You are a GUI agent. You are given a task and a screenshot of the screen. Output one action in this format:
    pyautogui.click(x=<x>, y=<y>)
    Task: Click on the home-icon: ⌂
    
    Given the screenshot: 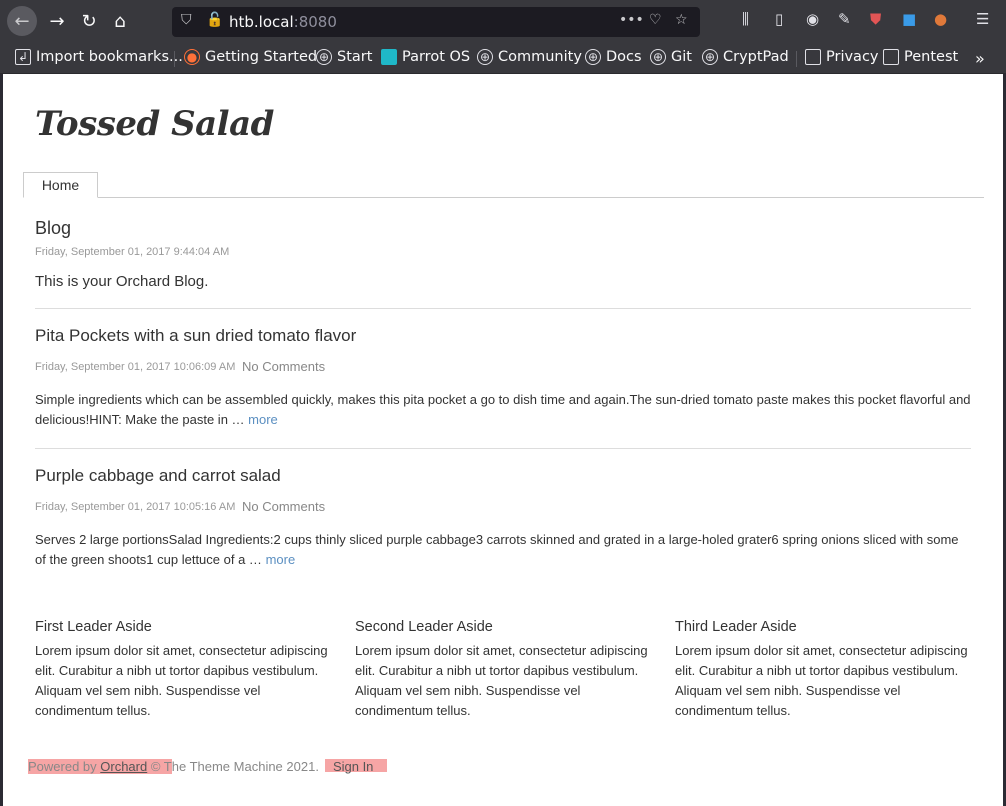 What is the action you would take?
    pyautogui.click(x=120, y=21)
    